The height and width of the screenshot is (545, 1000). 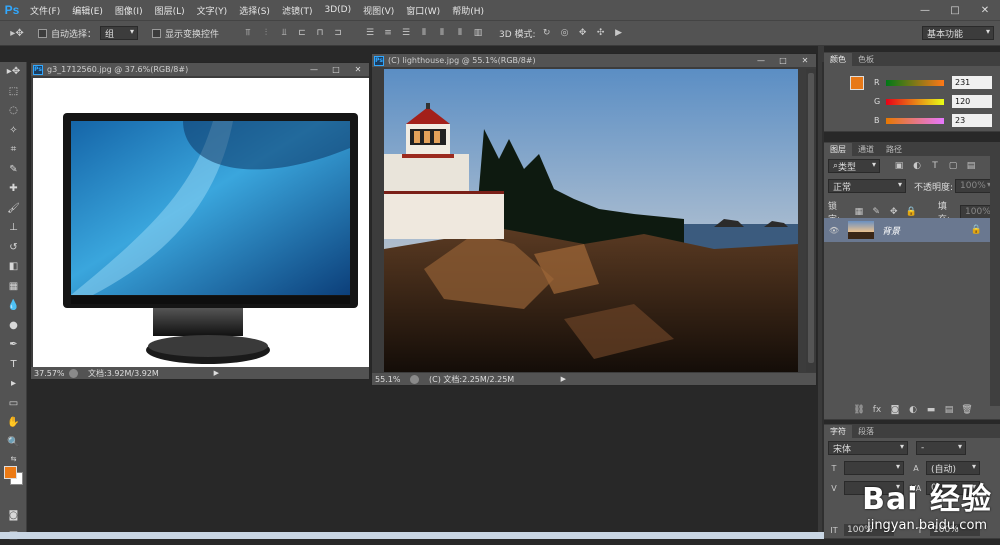 I want to click on status-info-icon, so click(x=73, y=373).